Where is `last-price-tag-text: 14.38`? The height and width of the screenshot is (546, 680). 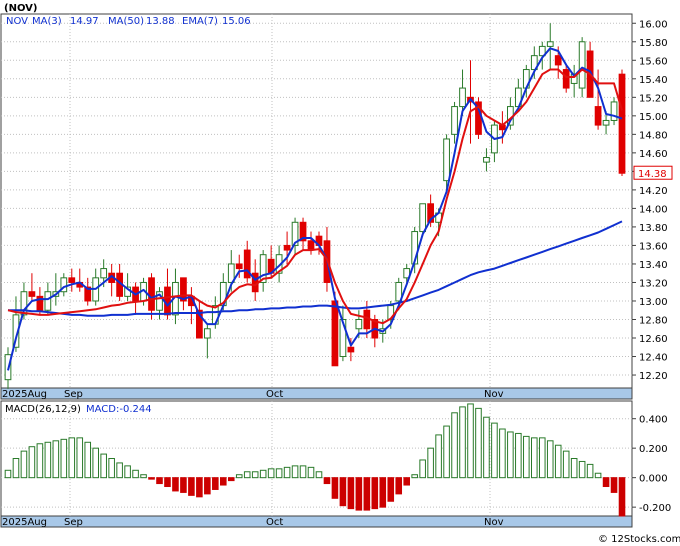 last-price-tag-text: 14.38 is located at coordinates (652, 174).